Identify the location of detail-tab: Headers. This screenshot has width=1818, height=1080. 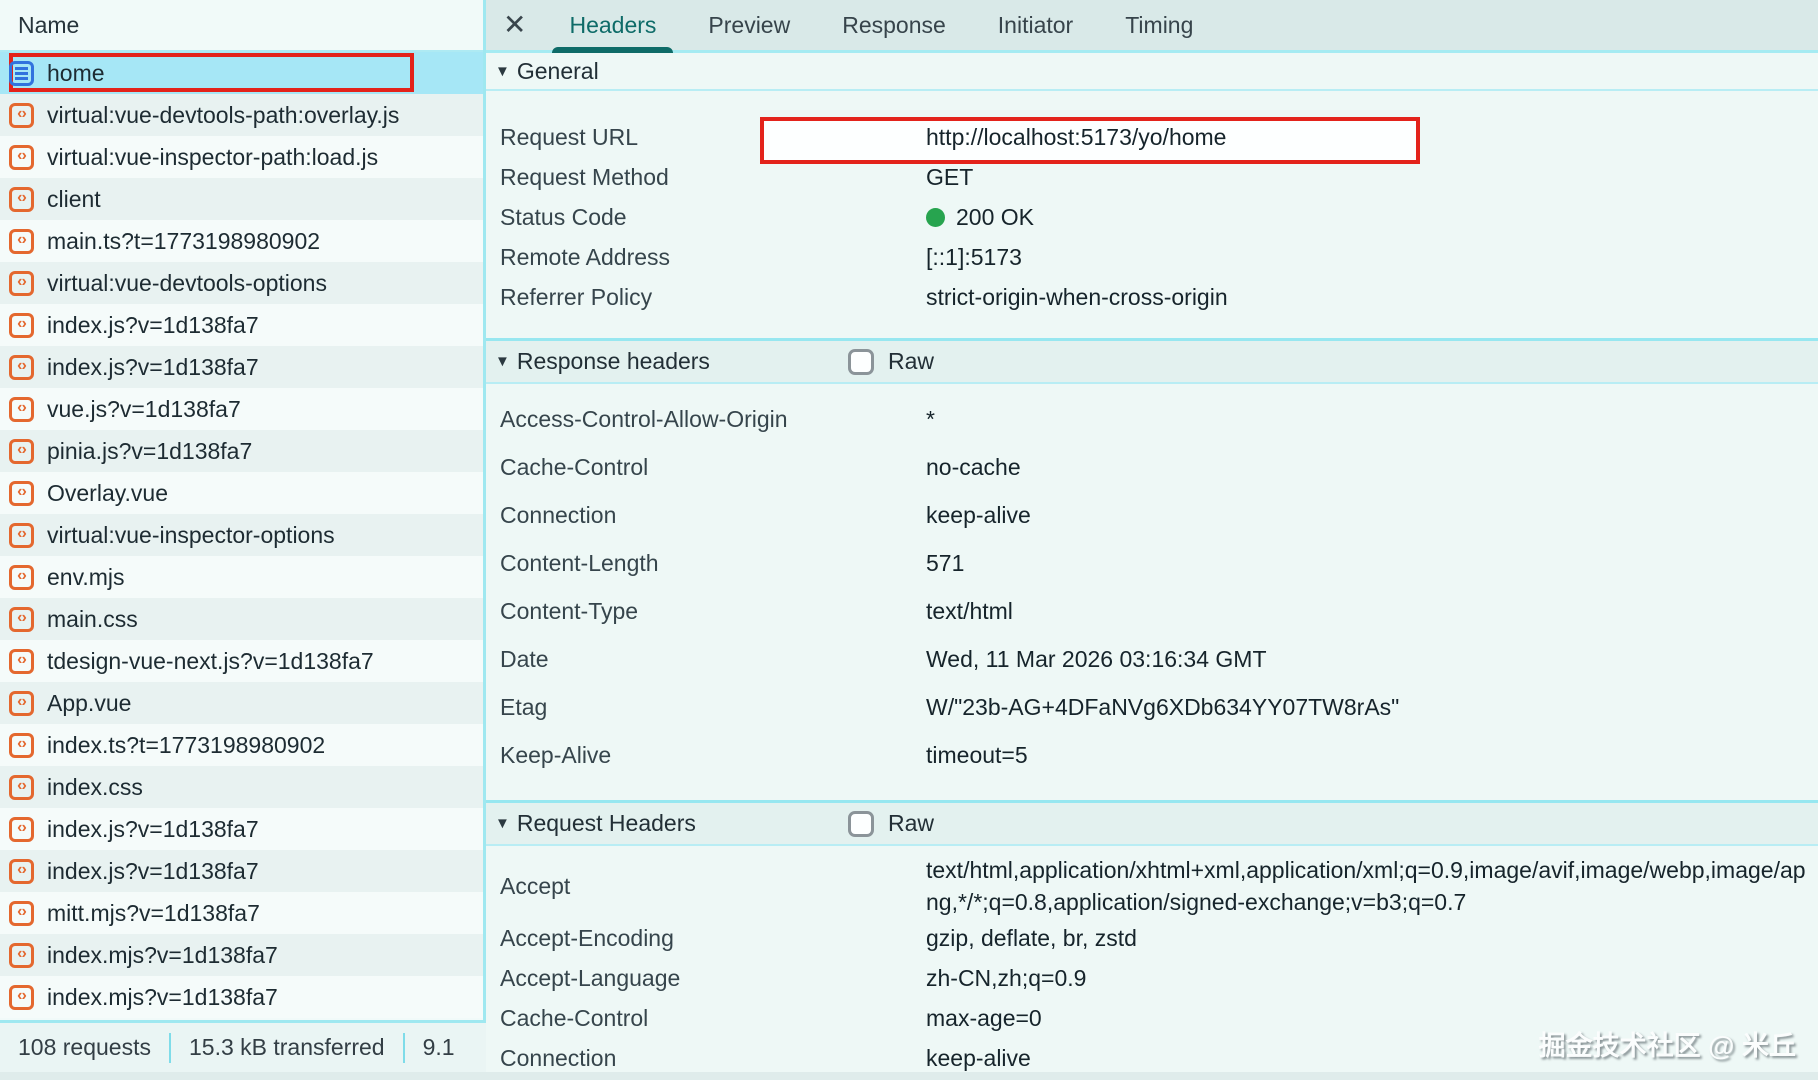
(612, 26).